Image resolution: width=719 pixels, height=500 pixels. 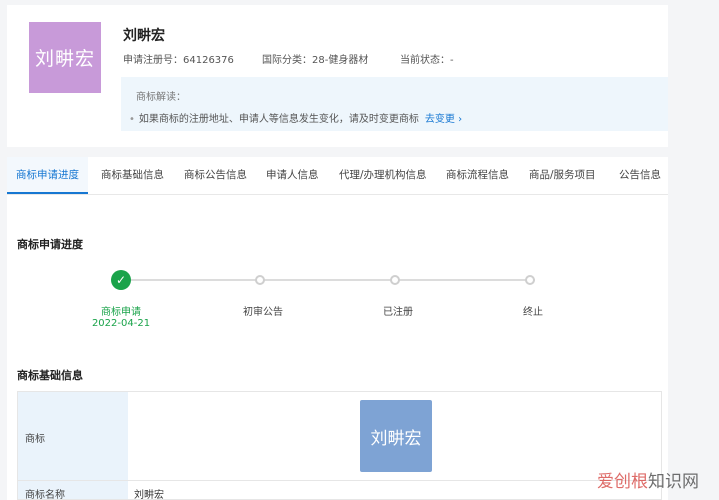 What do you see at coordinates (398, 312) in the screenshot?
I see `step-label-registered: 已注册` at bounding box center [398, 312].